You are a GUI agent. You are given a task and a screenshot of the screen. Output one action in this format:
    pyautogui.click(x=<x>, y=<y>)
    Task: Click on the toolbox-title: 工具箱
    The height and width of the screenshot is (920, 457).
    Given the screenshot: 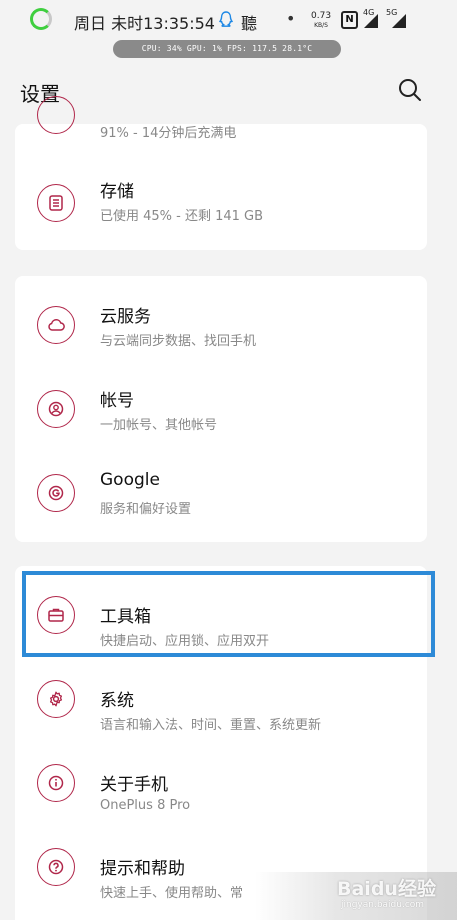 What is the action you would take?
    pyautogui.click(x=125, y=617)
    